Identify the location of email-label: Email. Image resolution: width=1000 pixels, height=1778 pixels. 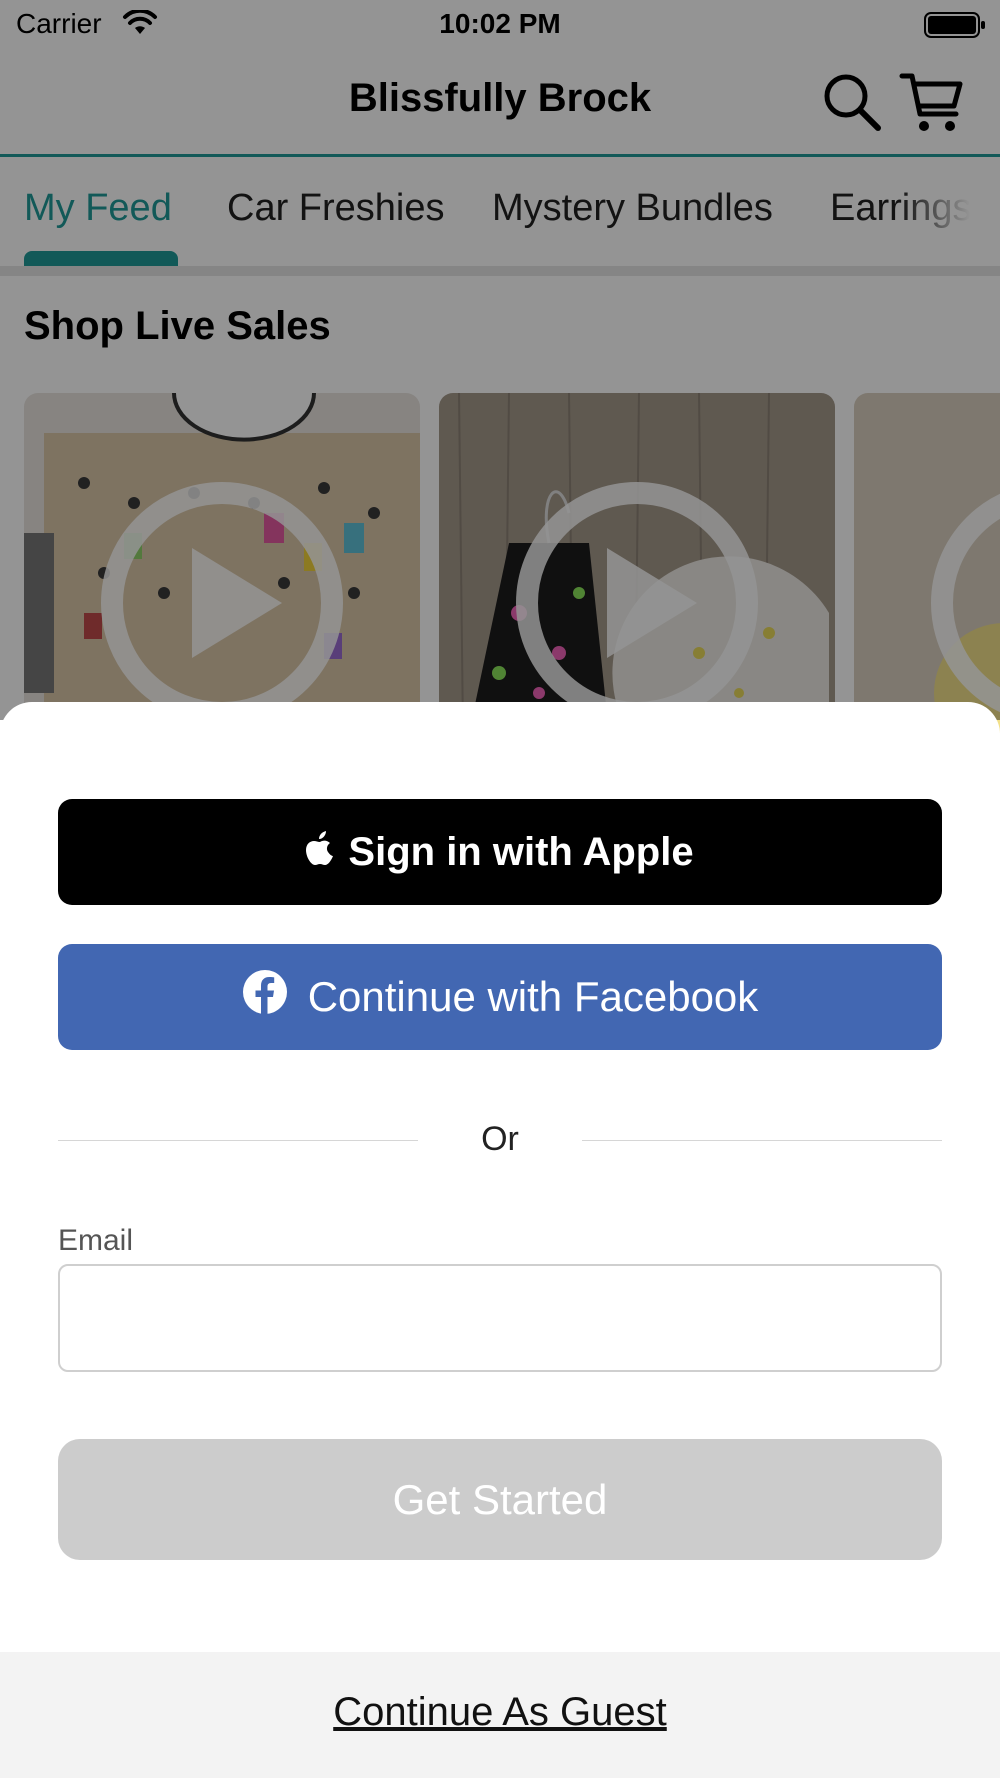
(96, 1240).